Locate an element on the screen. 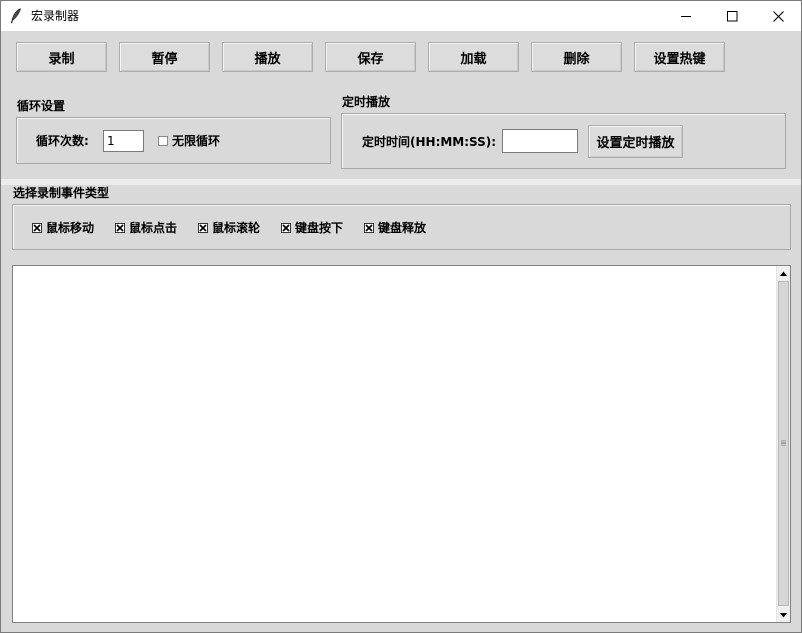 Image resolution: width=802 pixels, height=633 pixels. set-hotkey-button: 设置热键 is located at coordinates (679, 57).